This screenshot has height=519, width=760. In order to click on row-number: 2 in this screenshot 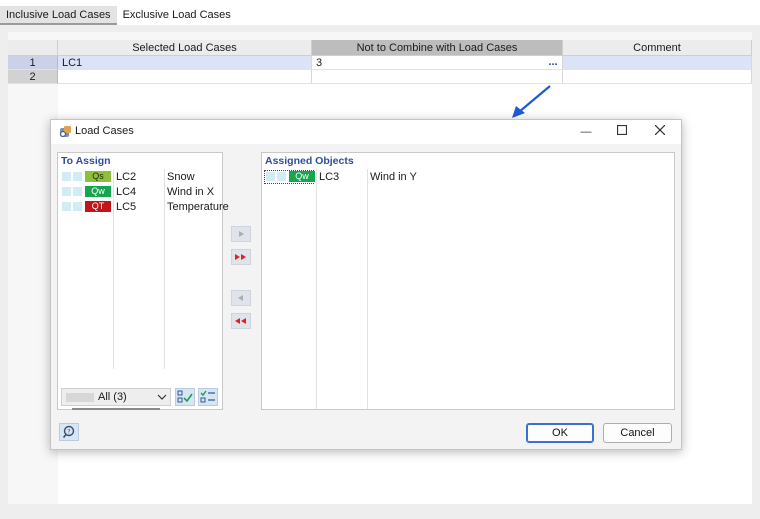, I will do `click(33, 77)`.